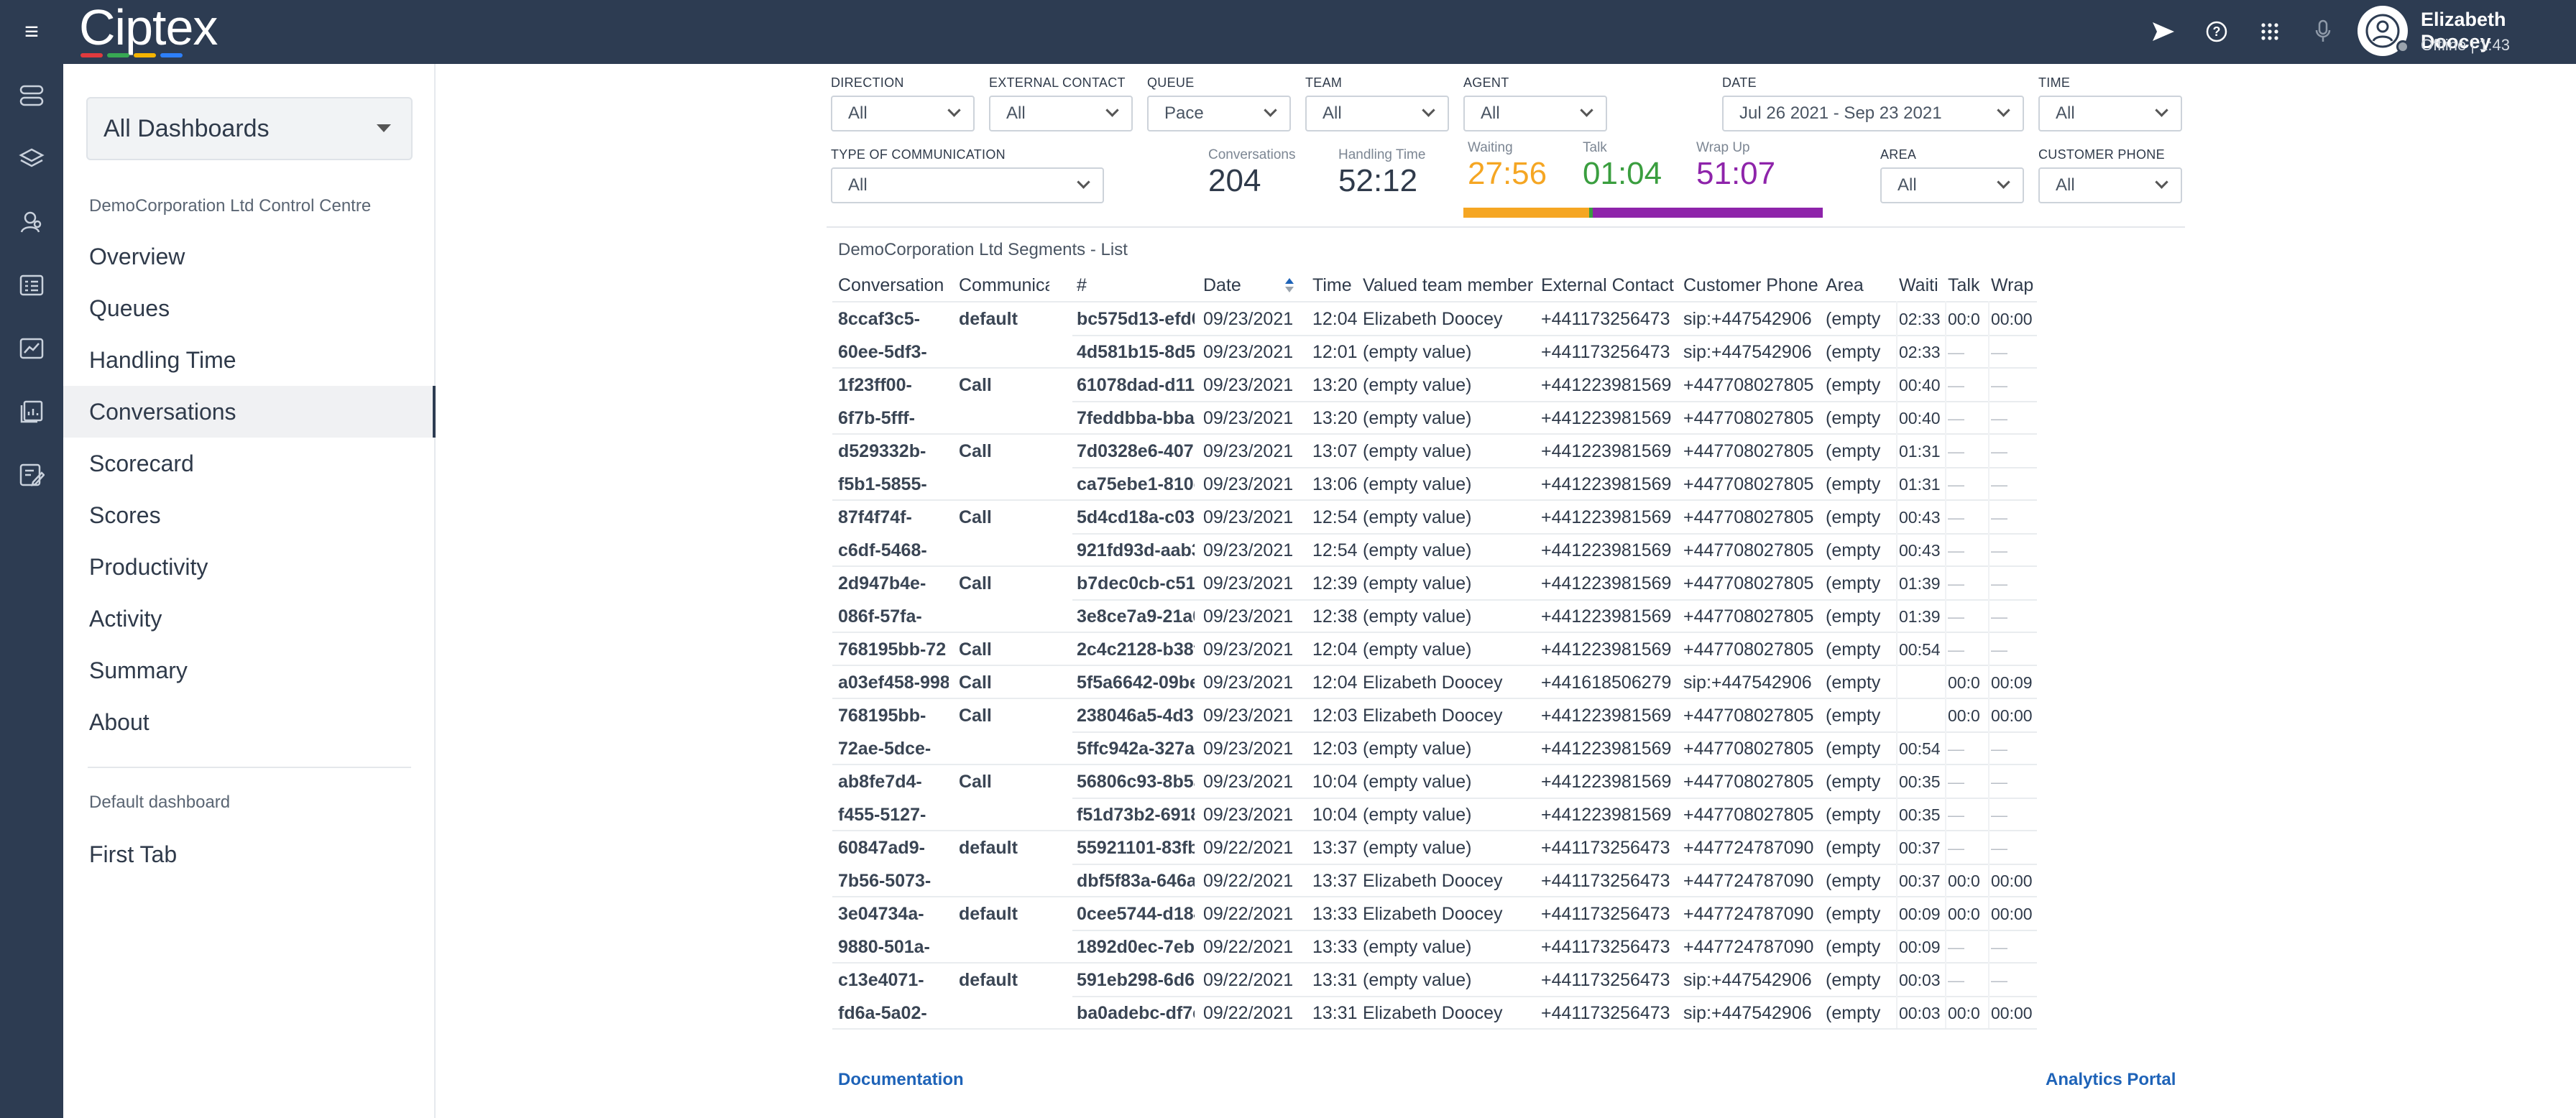 Image resolution: width=2576 pixels, height=1118 pixels. Describe the element at coordinates (903, 114) in the screenshot. I see `direction-select: All` at that location.